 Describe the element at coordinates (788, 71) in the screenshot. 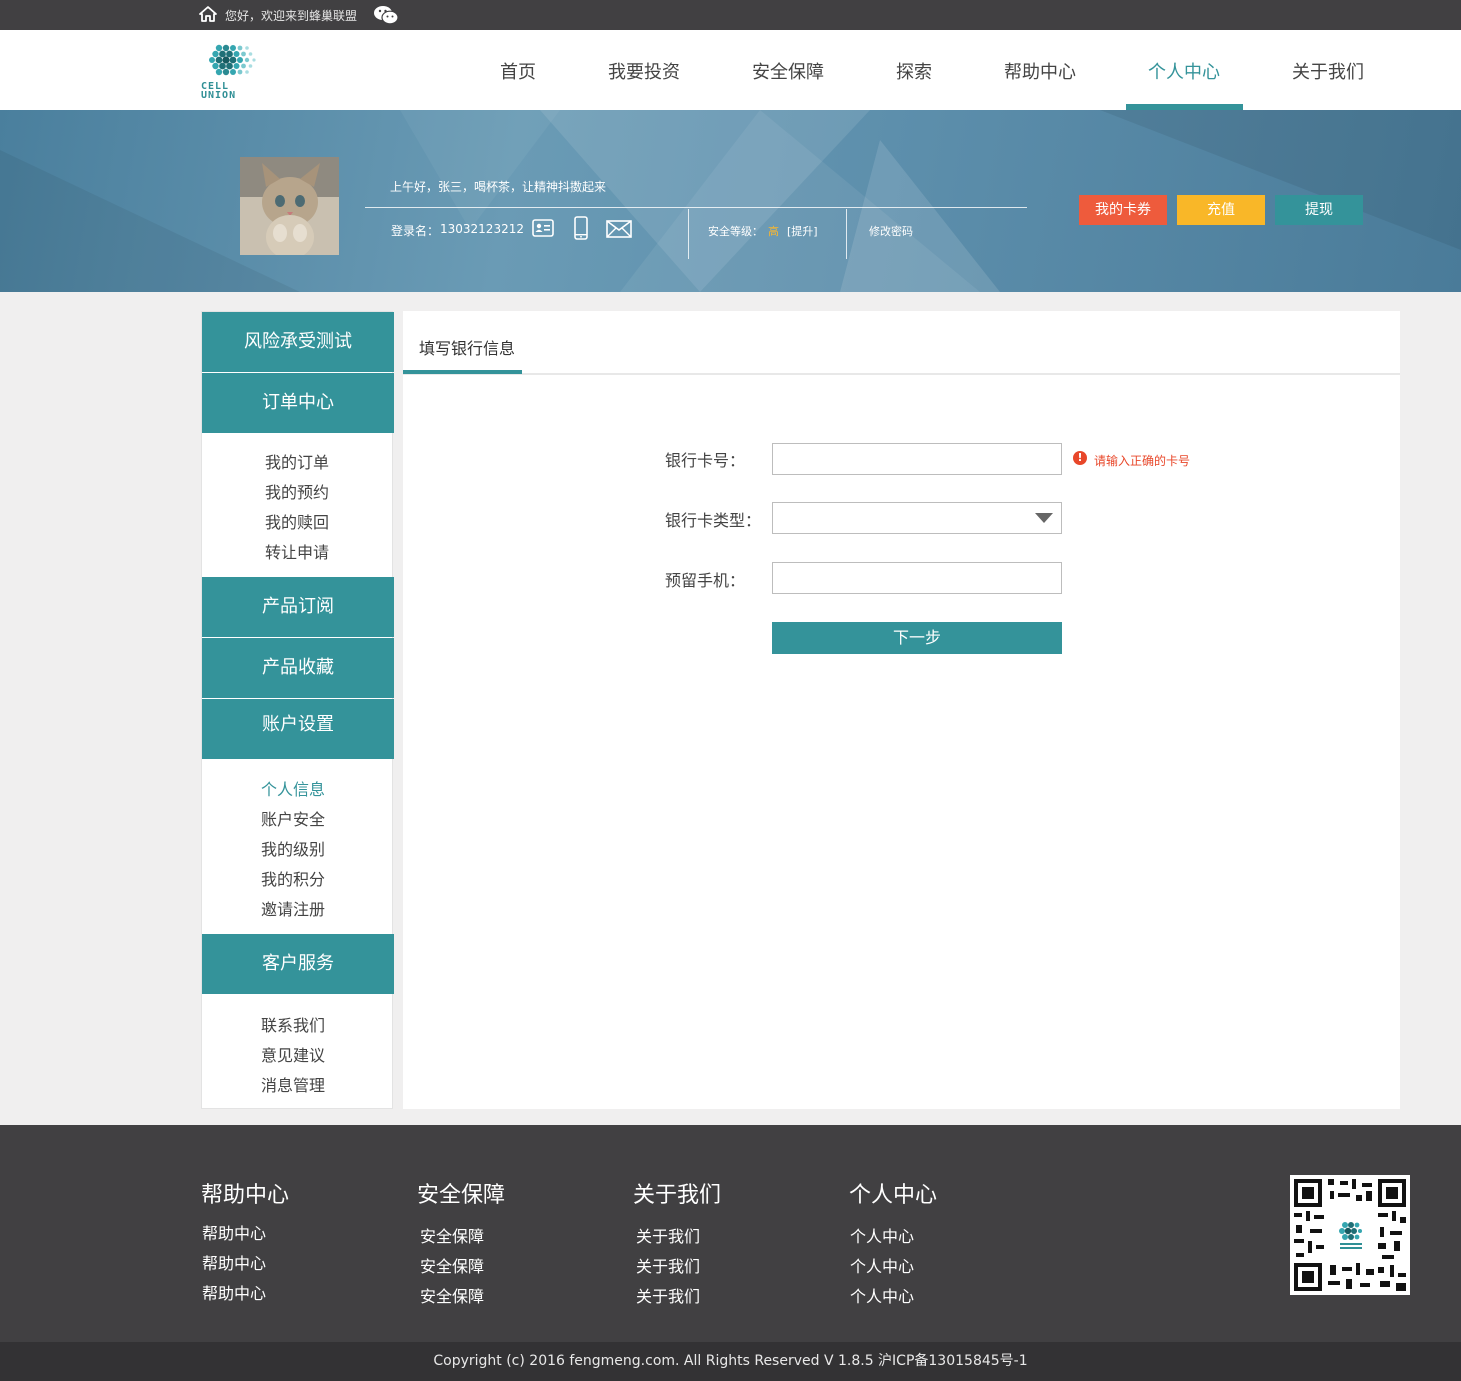

I see `nav-security: 安全保障` at that location.